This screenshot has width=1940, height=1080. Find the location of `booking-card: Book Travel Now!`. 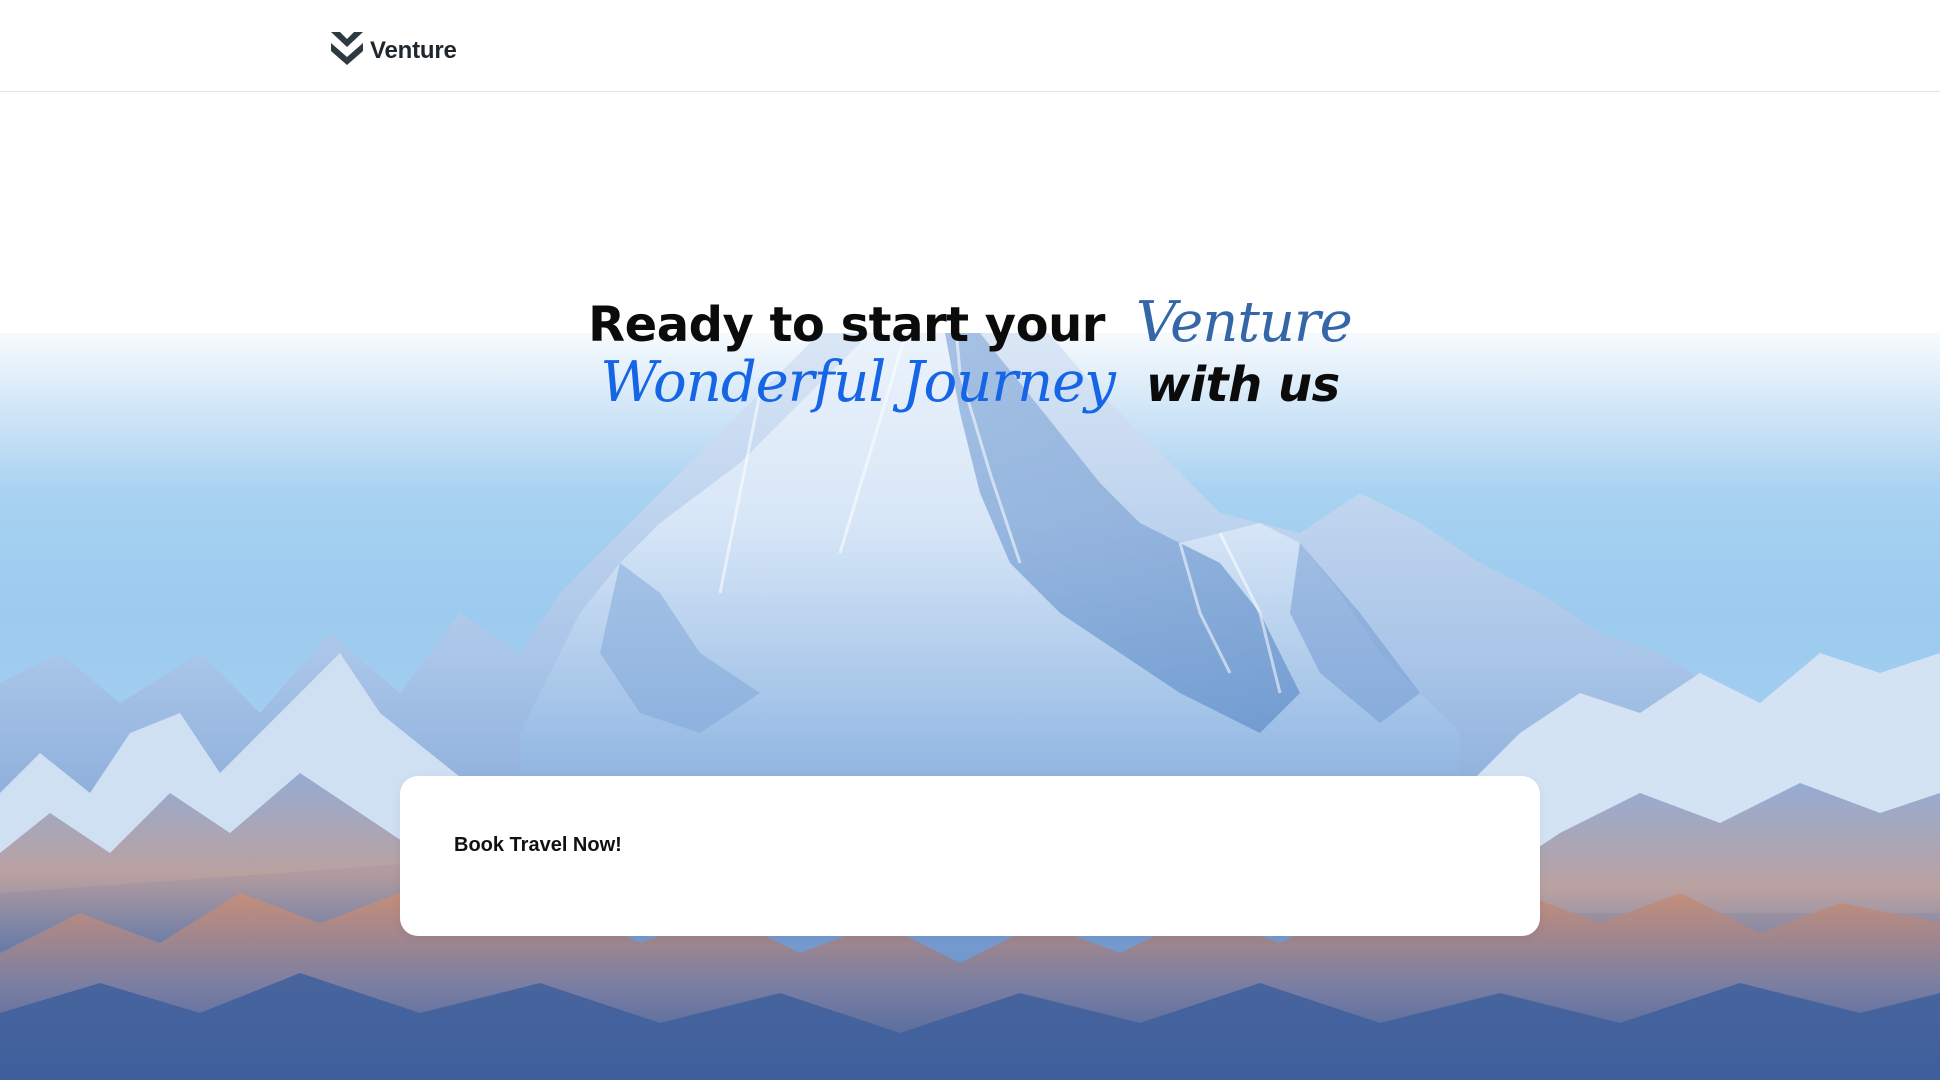

booking-card: Book Travel Now! is located at coordinates (970, 856).